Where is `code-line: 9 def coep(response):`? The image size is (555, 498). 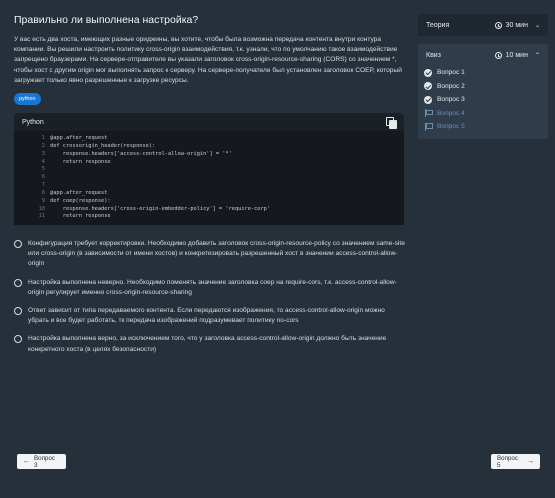
code-line: 9 def coep(response): is located at coordinates (209, 202).